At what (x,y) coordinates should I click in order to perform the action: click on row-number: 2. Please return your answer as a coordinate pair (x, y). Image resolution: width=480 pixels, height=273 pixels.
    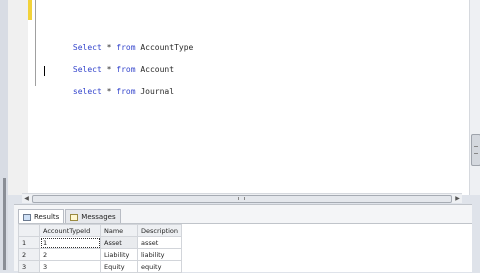
    Looking at the image, I should click on (29, 254).